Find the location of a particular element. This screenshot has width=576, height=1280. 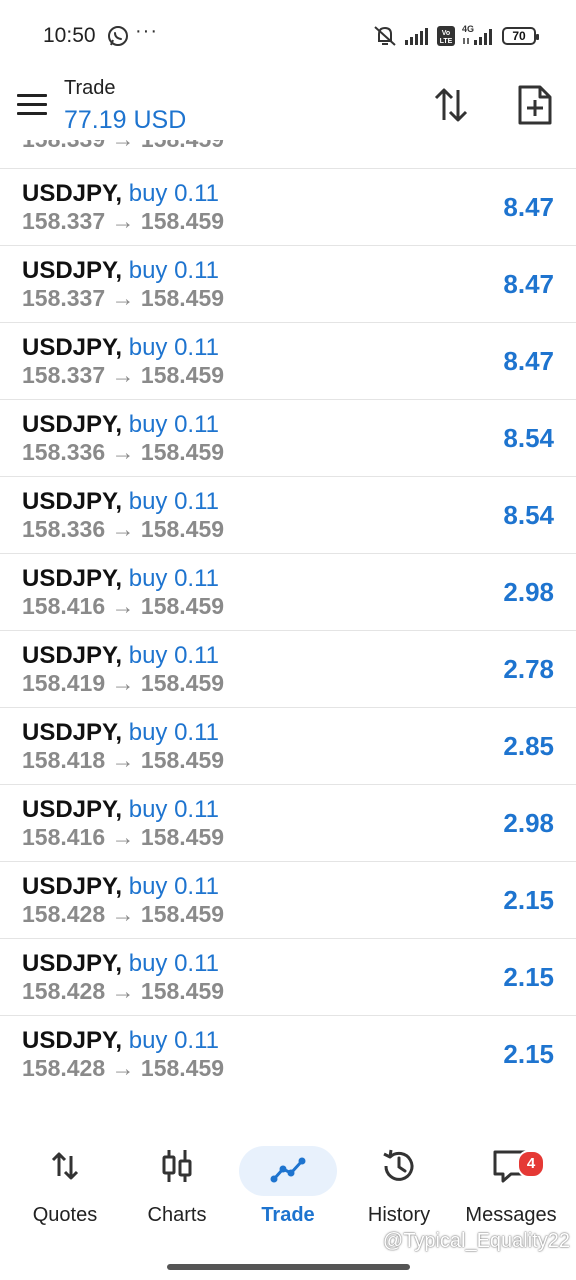

more-notifications-icon: ··· is located at coordinates (146, 31).